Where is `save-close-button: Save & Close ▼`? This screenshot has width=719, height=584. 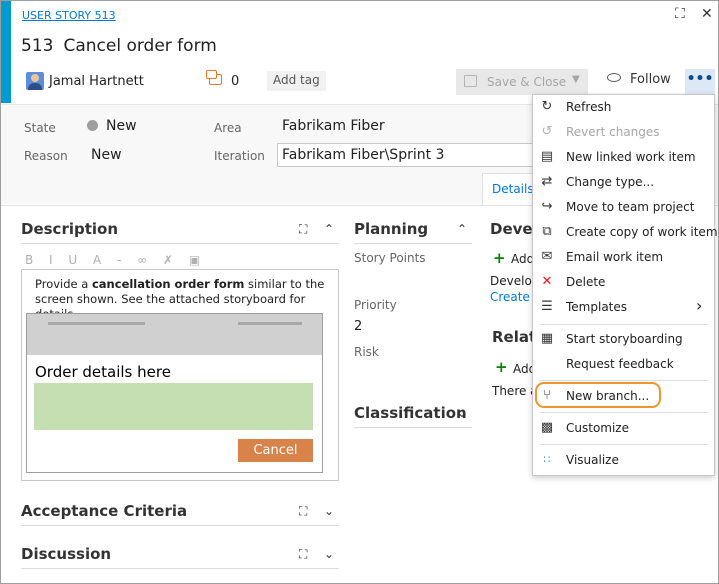 save-close-button: Save & Close ▼ is located at coordinates (522, 82).